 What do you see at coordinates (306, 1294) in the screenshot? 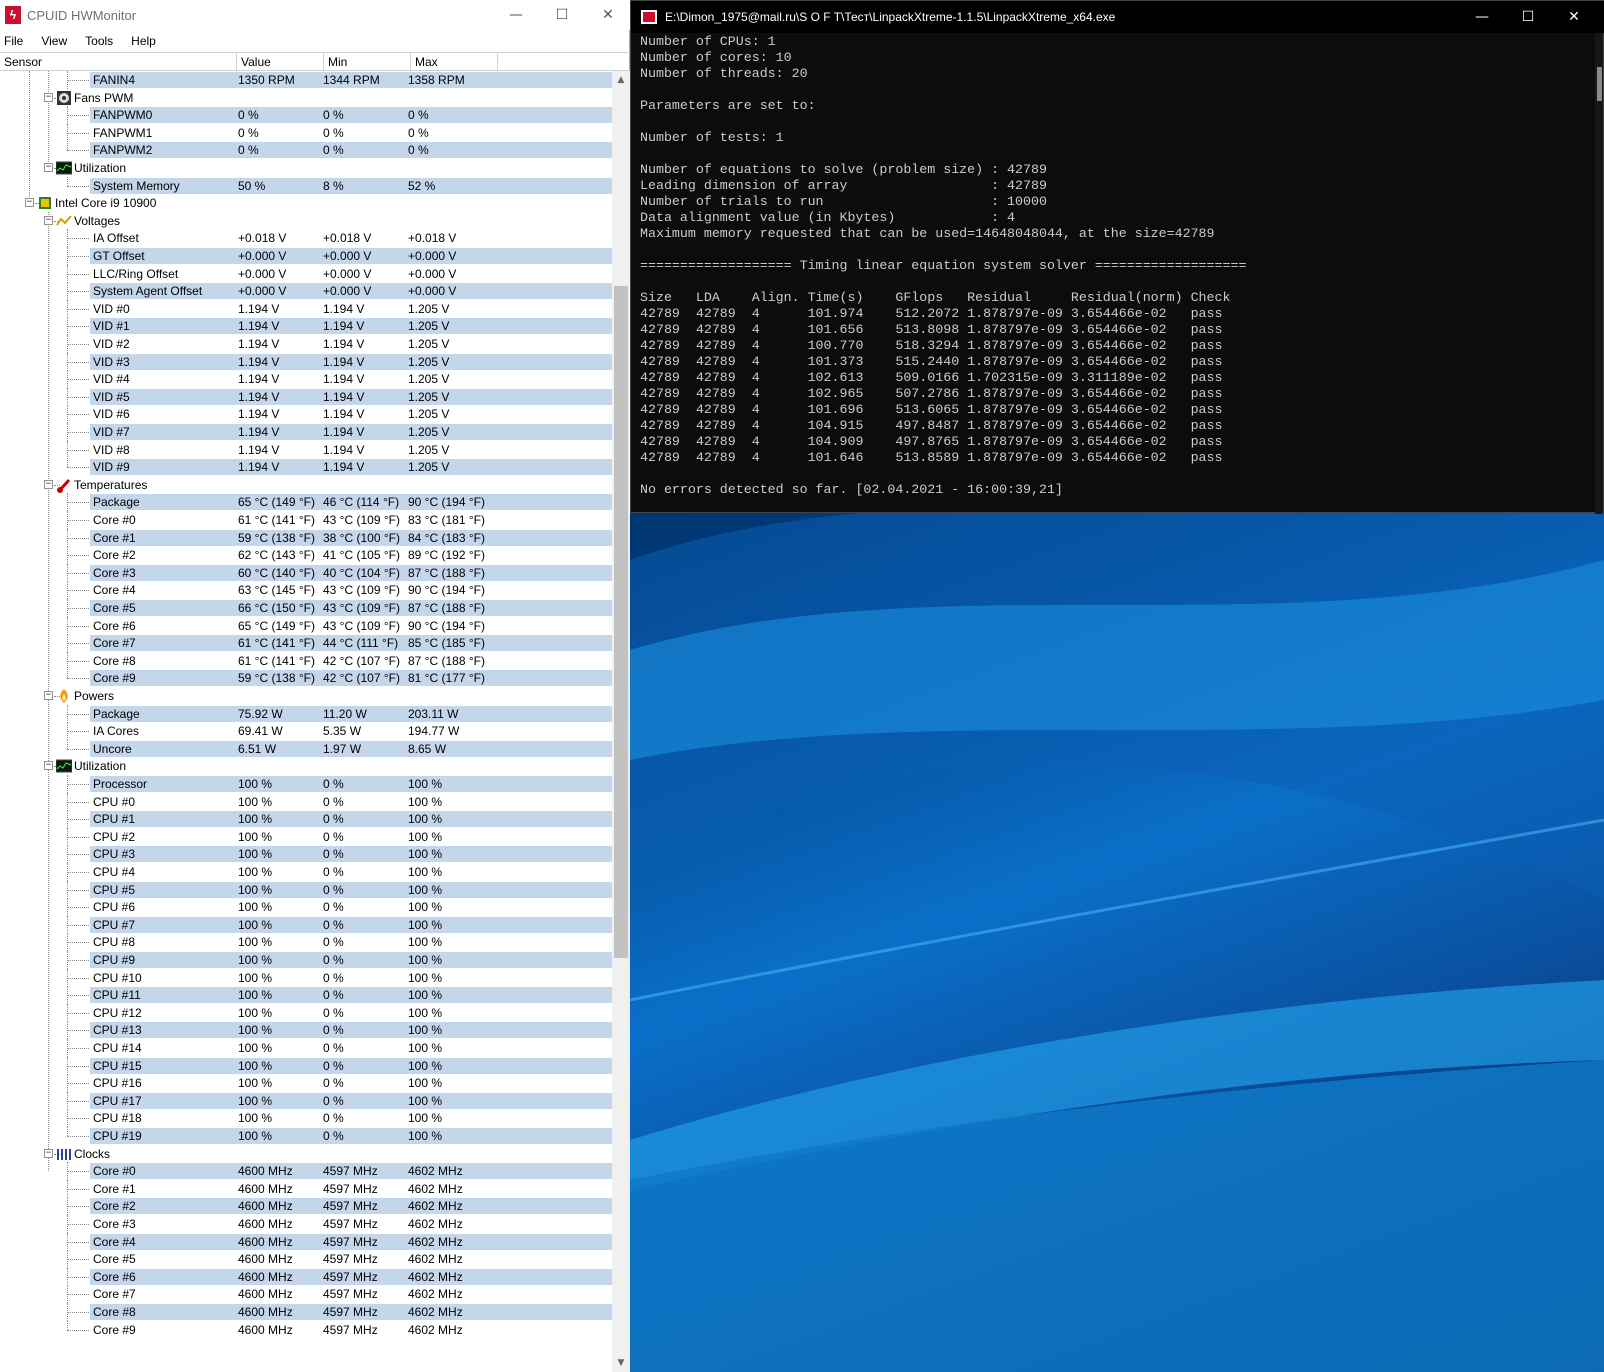
I see `sensor-row: Core #7 4600 MHz 4597 MHz 4602 MHz` at bounding box center [306, 1294].